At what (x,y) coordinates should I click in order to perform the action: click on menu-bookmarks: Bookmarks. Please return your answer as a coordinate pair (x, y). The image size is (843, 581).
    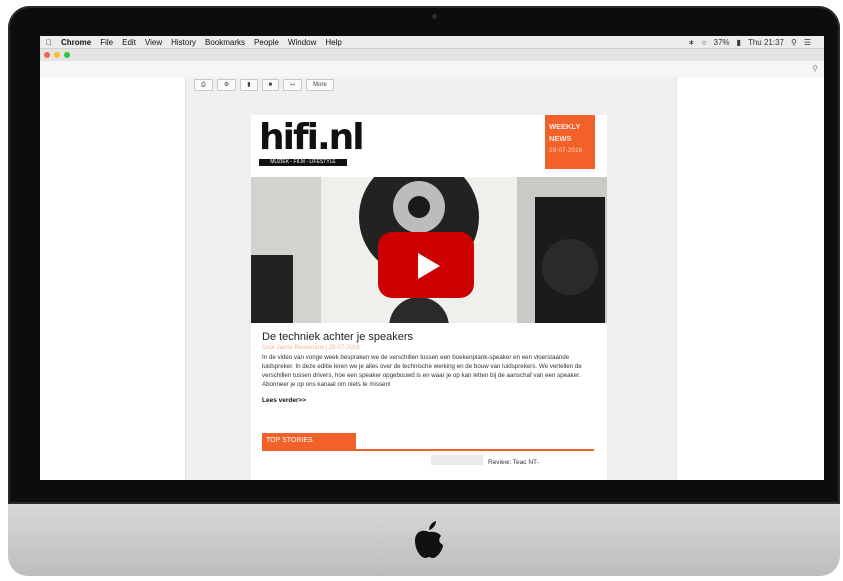
    Looking at the image, I should click on (225, 42).